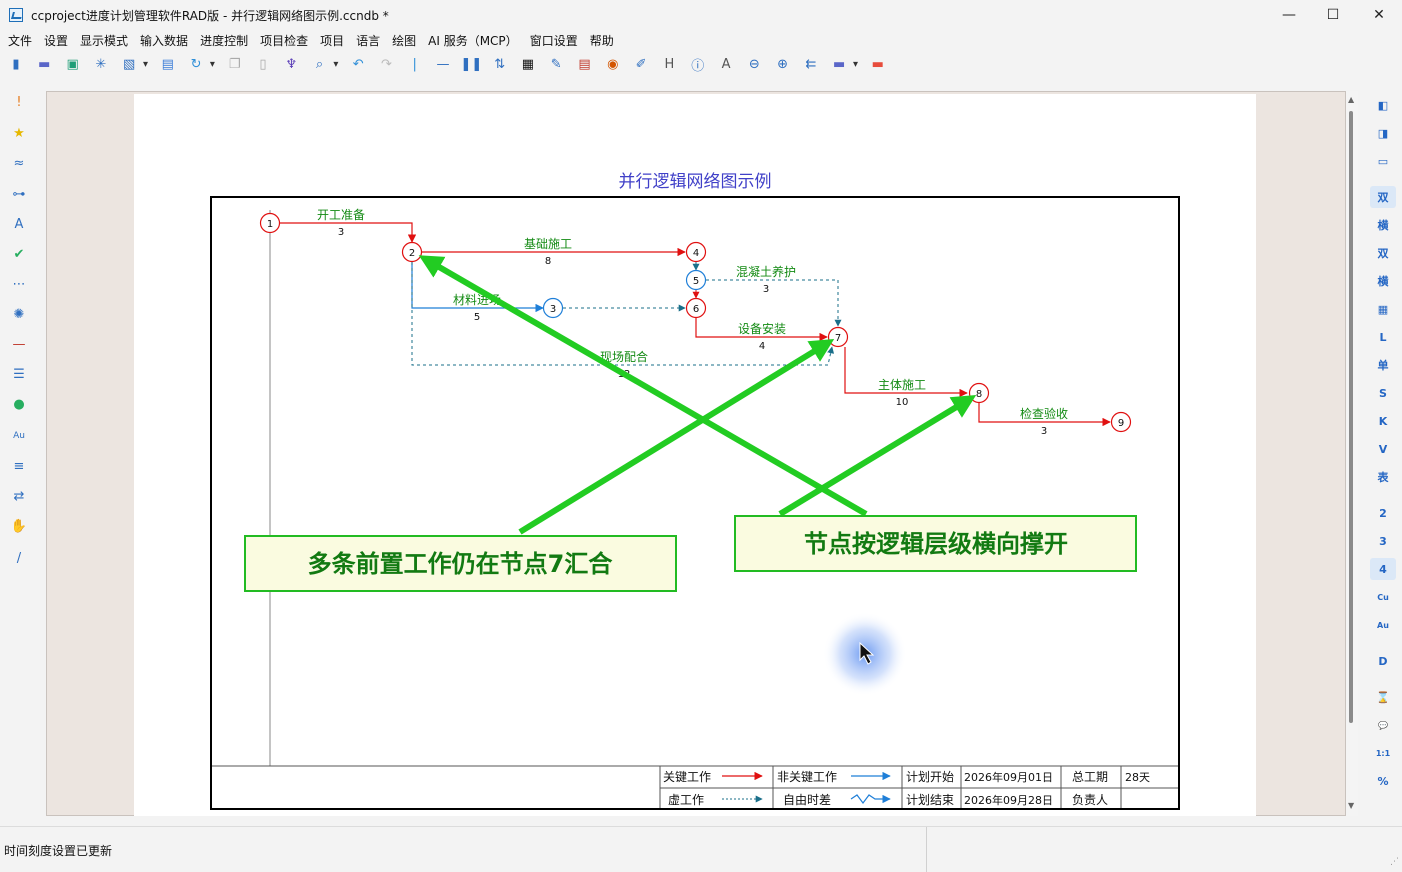 This screenshot has width=1402, height=872. Describe the element at coordinates (1383, 697) in the screenshot. I see `right-tool-button: ⌛` at that location.